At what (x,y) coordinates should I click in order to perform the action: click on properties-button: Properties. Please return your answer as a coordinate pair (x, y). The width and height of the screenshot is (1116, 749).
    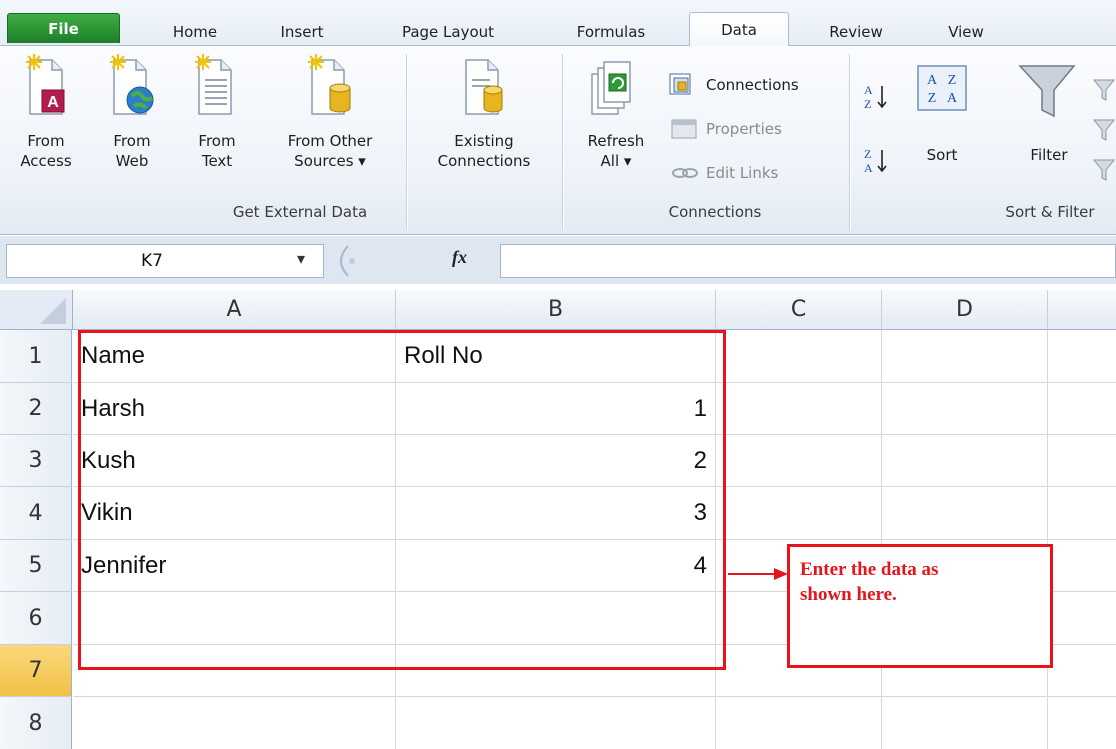
    Looking at the image, I should click on (725, 129).